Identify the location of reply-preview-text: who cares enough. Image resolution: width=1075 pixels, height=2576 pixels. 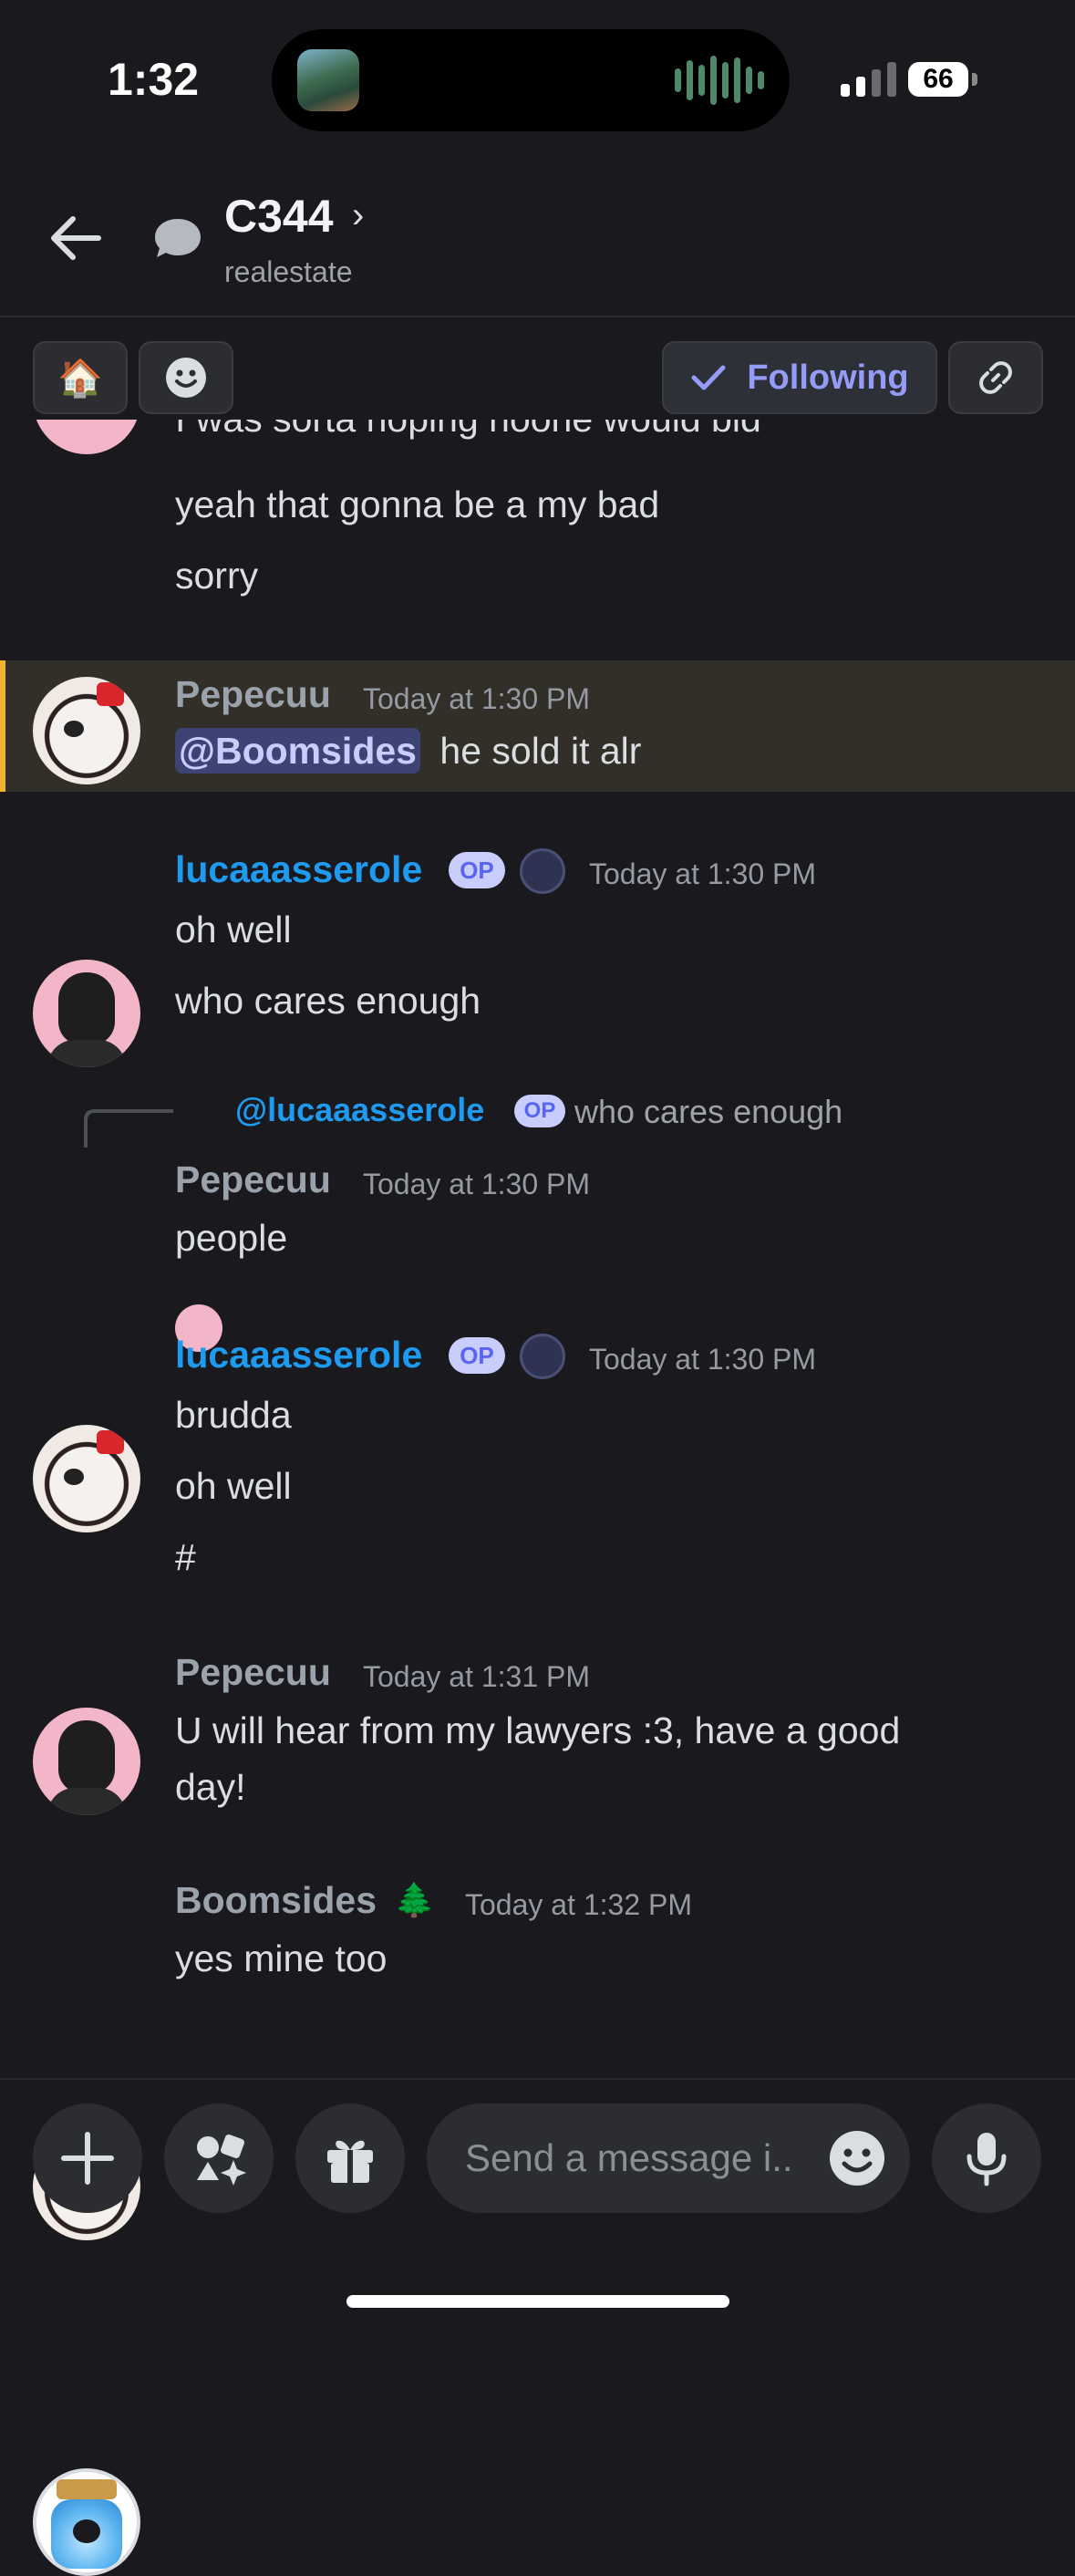
(708, 1112).